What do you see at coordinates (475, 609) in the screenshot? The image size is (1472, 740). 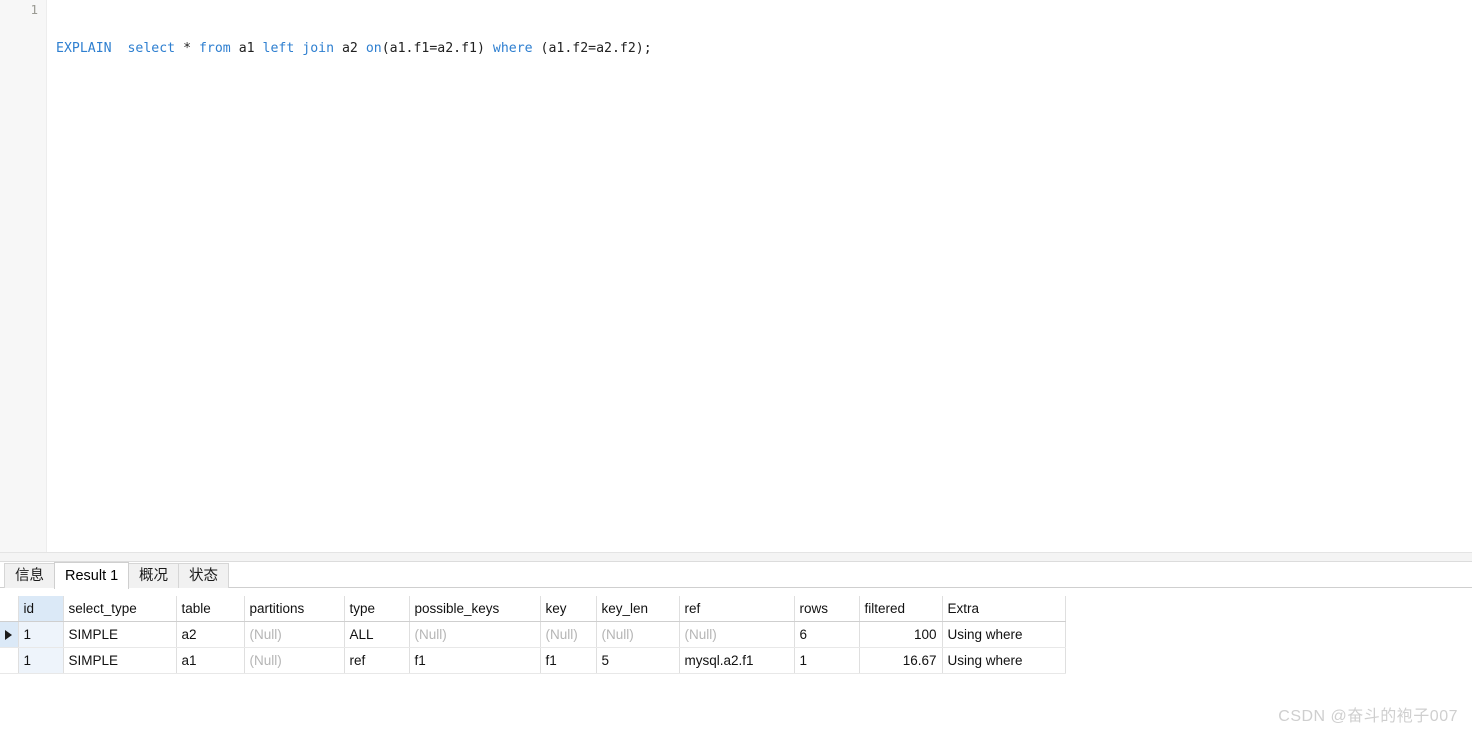 I see `column-header-possible_keys: possible_keys` at bounding box center [475, 609].